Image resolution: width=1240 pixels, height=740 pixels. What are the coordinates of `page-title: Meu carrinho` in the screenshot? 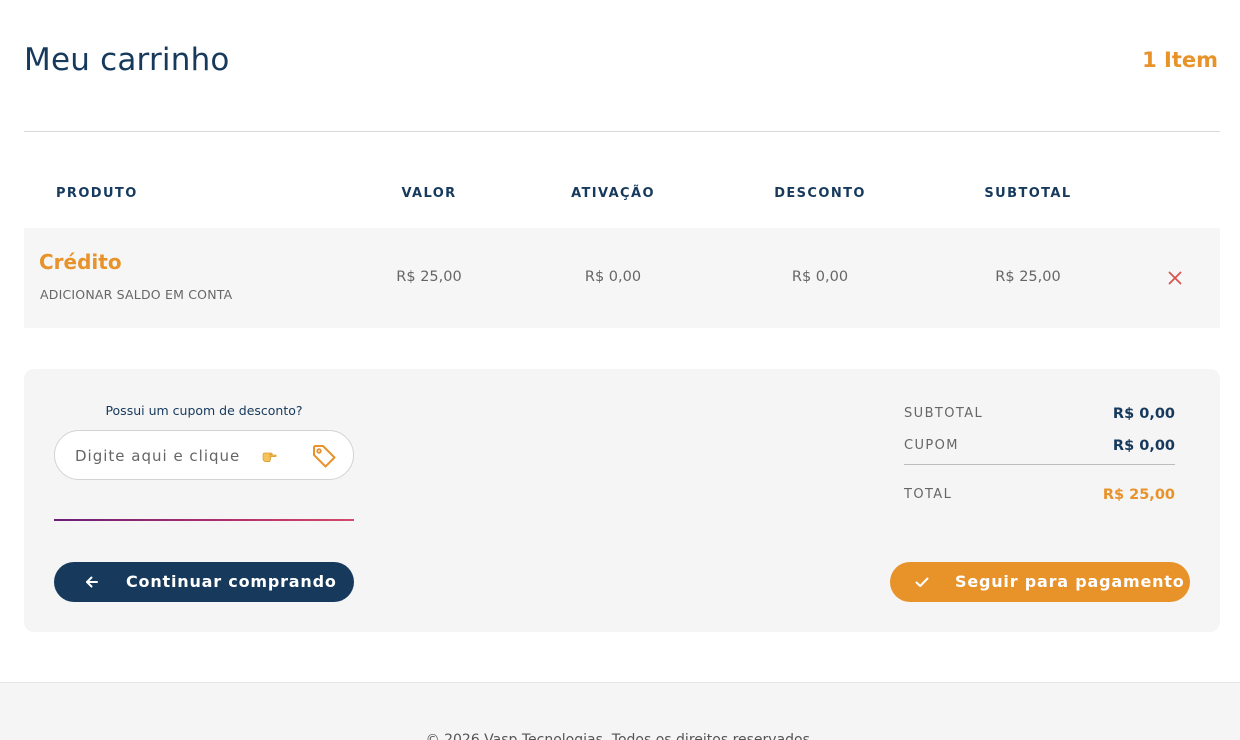 It's located at (127, 60).